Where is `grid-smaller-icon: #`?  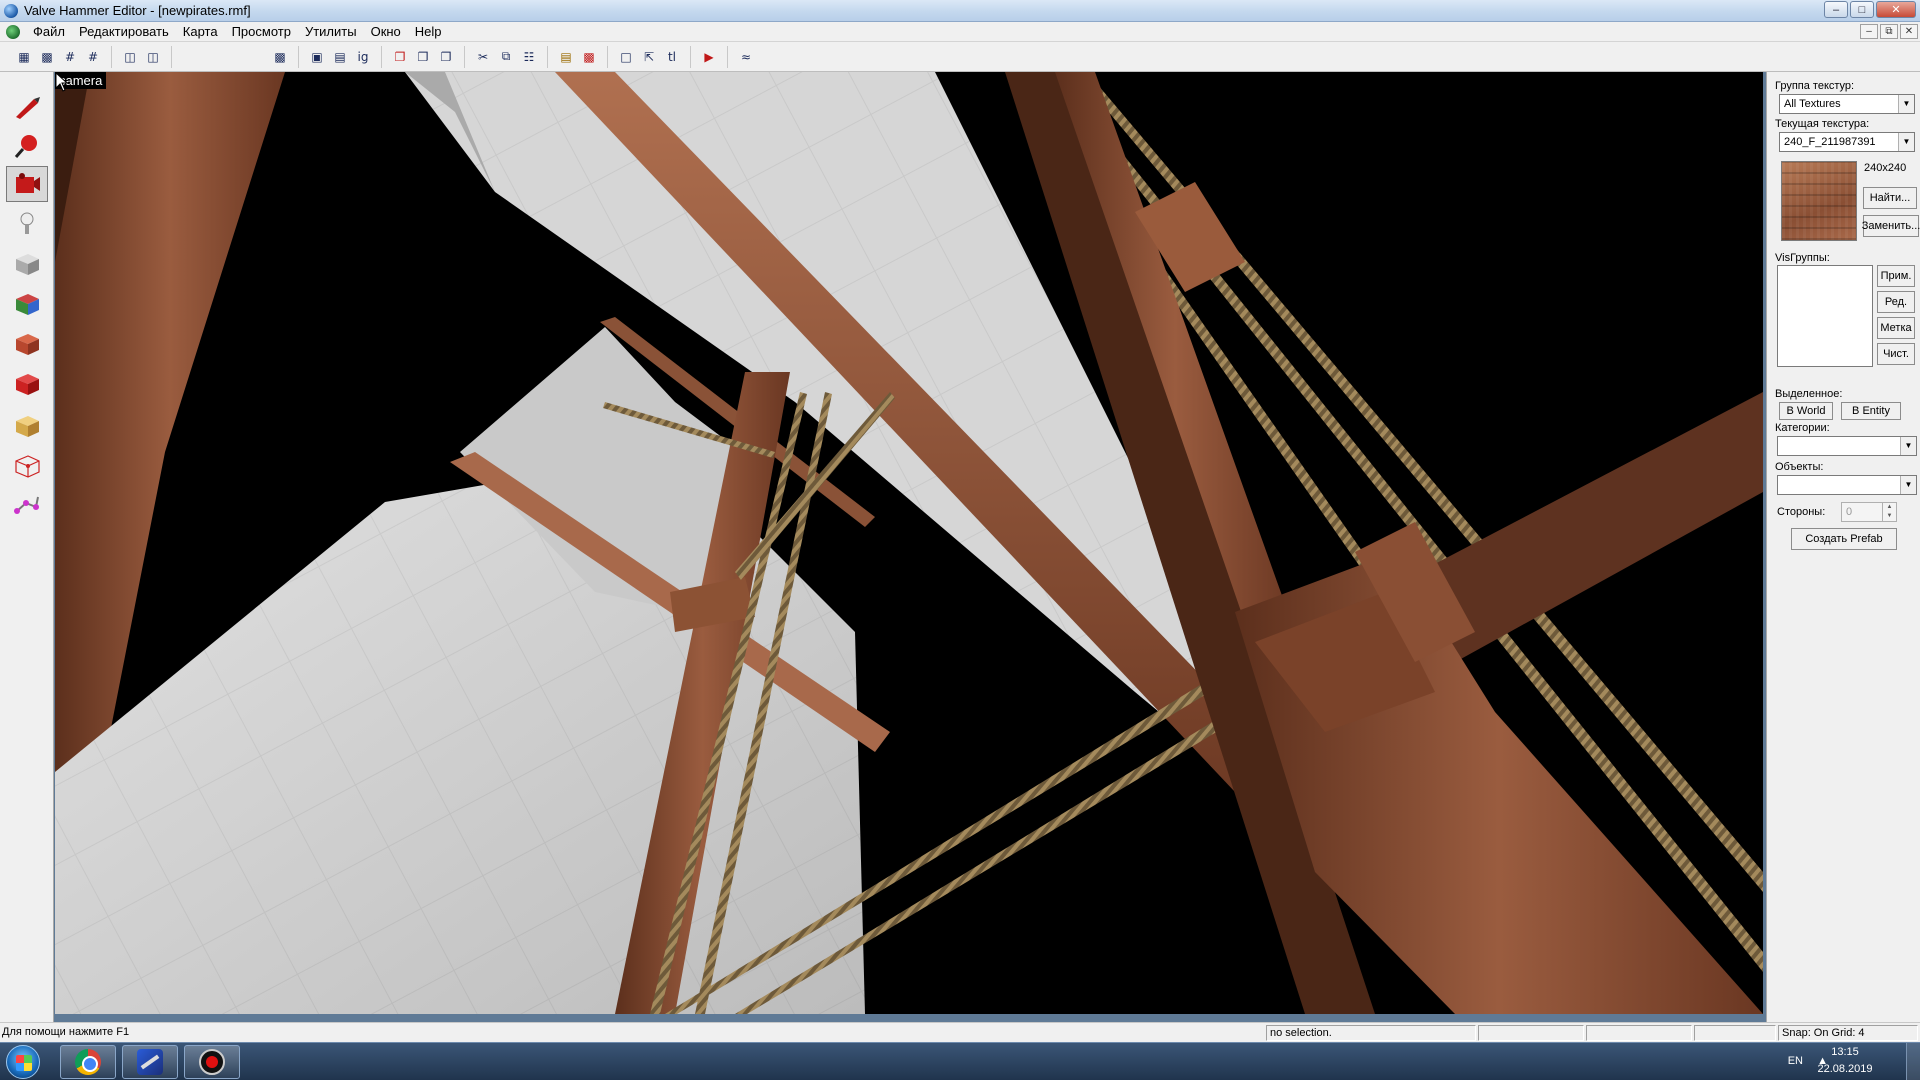
grid-smaller-icon: # is located at coordinates (70, 57).